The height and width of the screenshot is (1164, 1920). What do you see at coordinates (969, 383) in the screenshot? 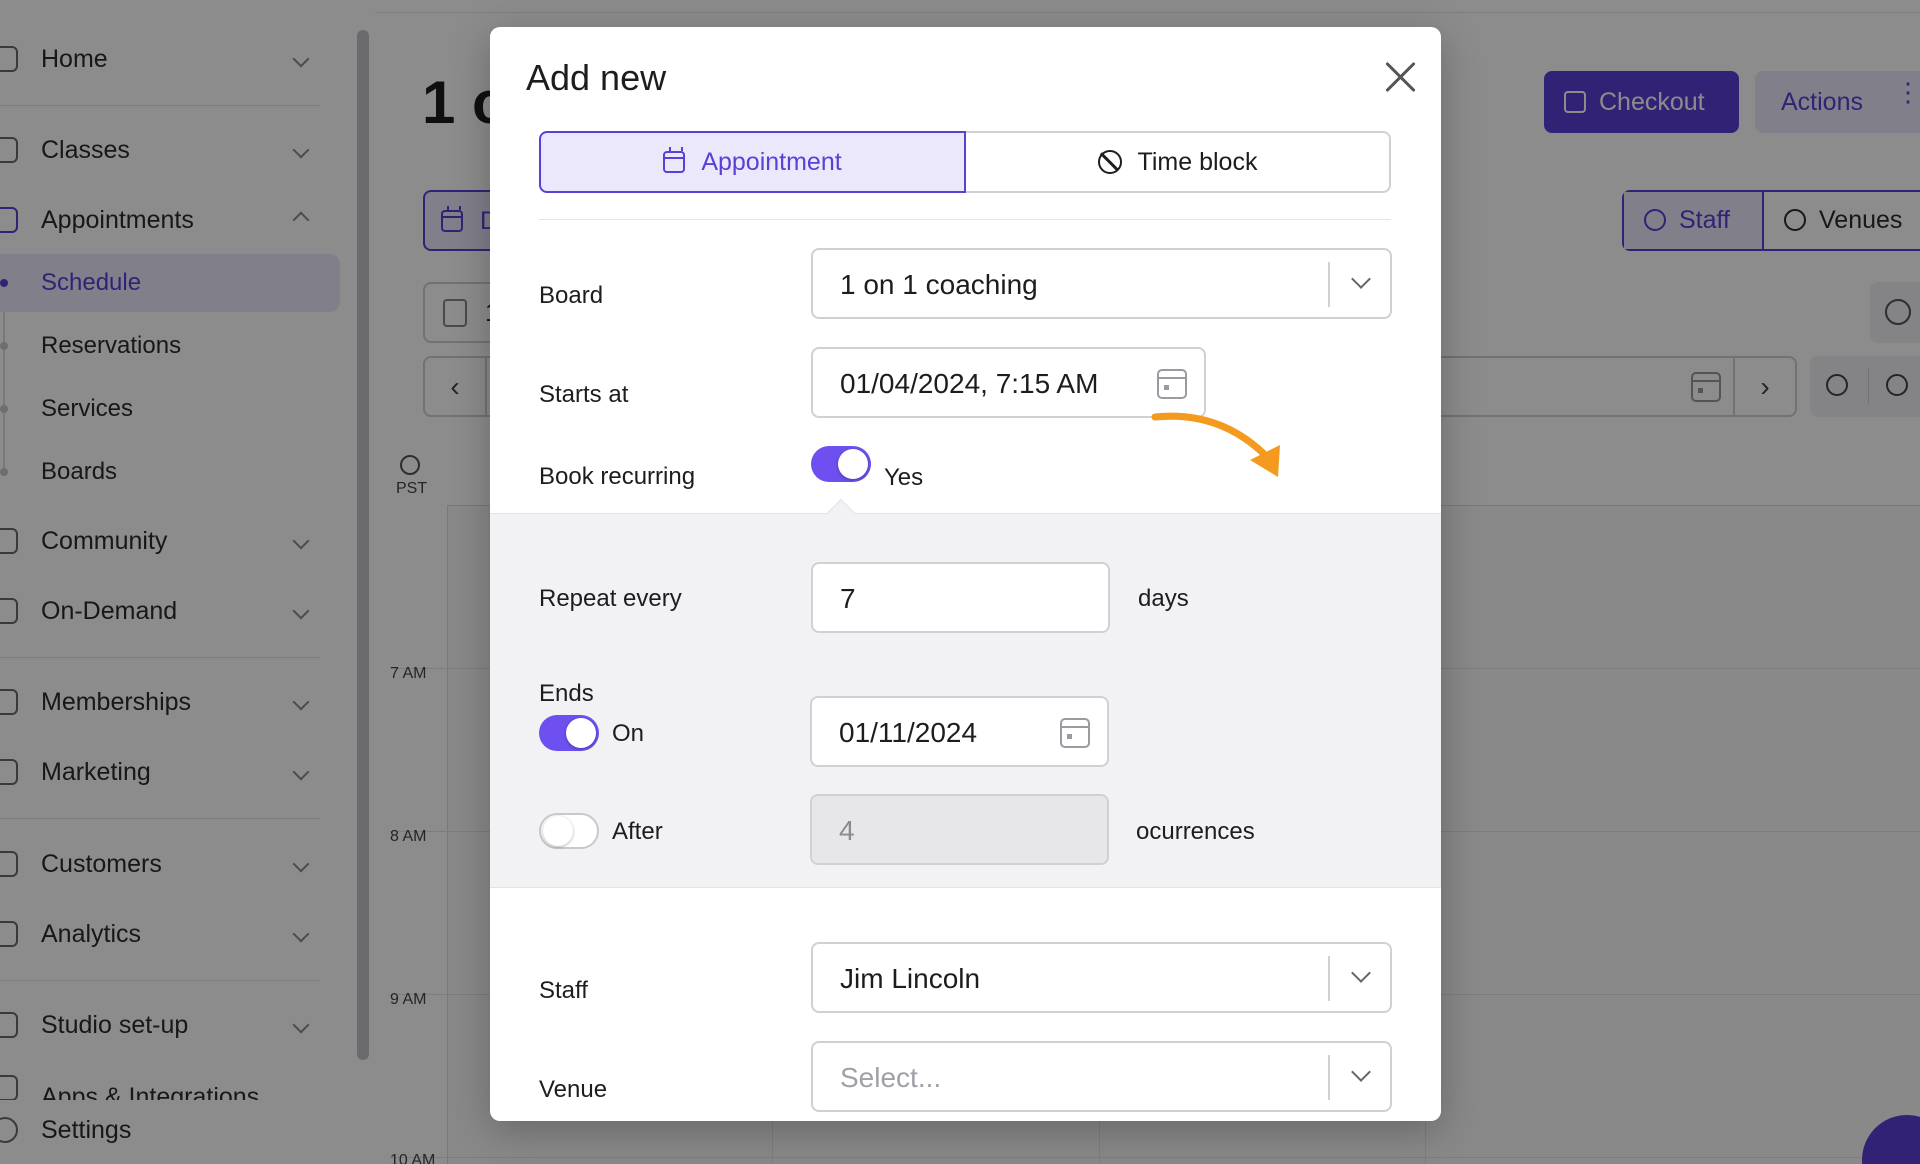
I see `starts-at-value: 01/04/2024, 7:15 AM` at bounding box center [969, 383].